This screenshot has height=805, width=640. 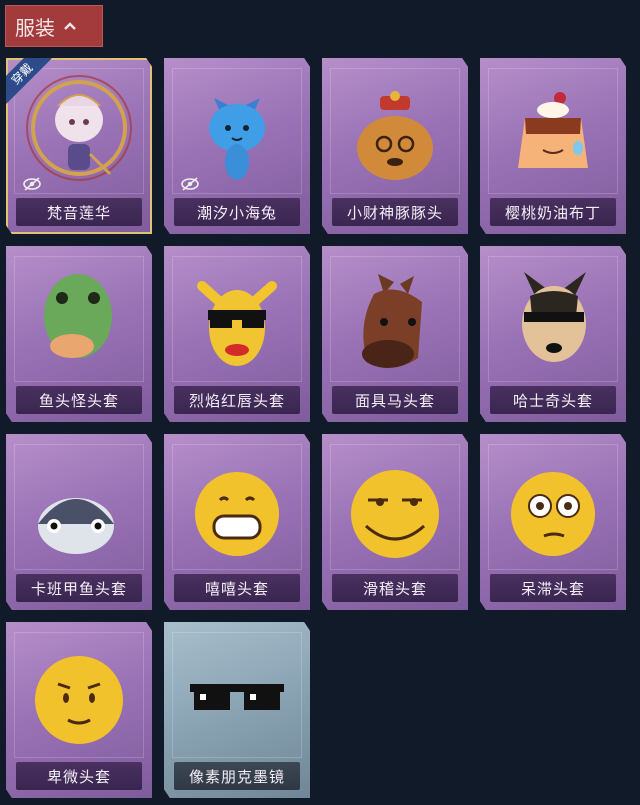 I want to click on costume-card: 嘻嘻头套, so click(x=237, y=522).